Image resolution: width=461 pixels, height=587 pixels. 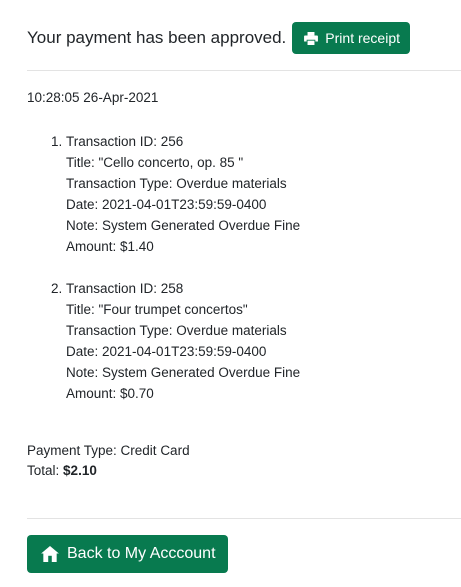 I want to click on receipt-timestamp: 10:28:05 26-Apr-2021, so click(x=93, y=97).